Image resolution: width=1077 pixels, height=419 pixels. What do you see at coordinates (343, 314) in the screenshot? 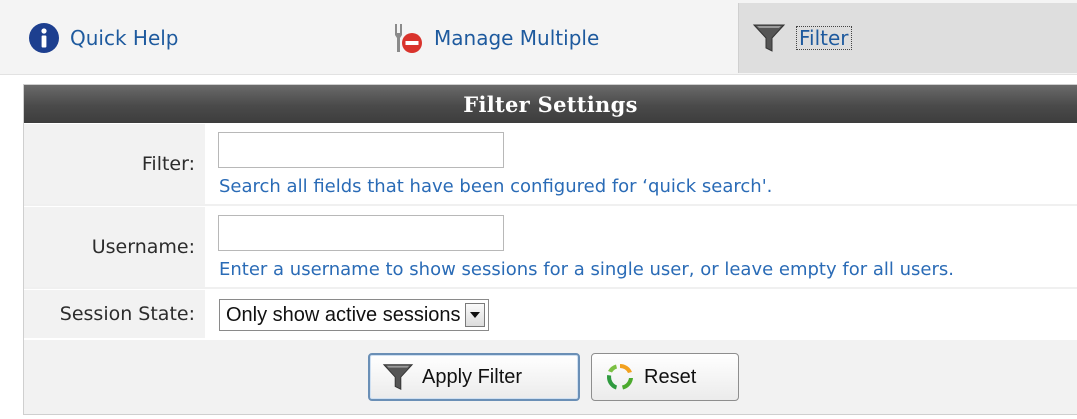
I see `session-state-selected: Only show active sessions` at bounding box center [343, 314].